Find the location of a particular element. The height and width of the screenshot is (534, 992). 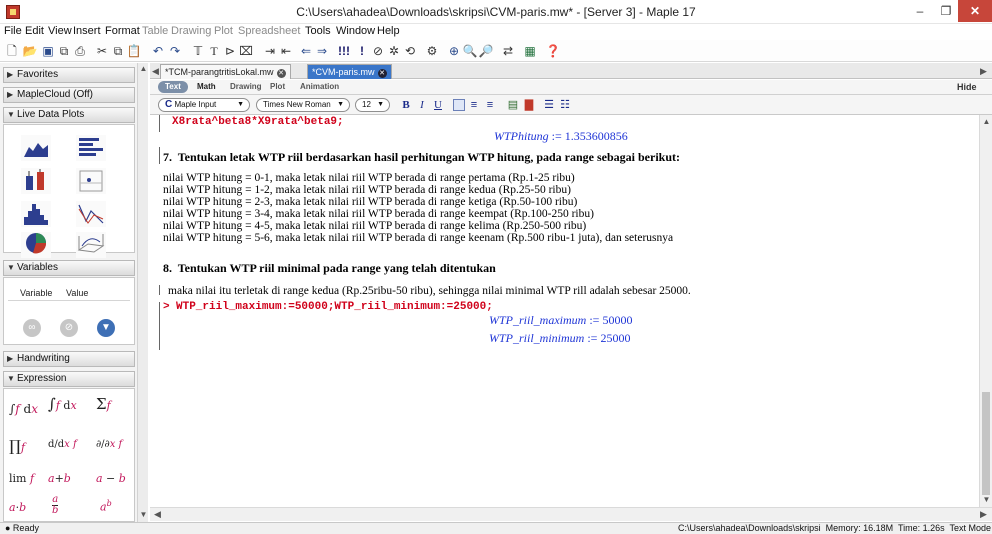

menu-insert: Insert is located at coordinates (87, 31).